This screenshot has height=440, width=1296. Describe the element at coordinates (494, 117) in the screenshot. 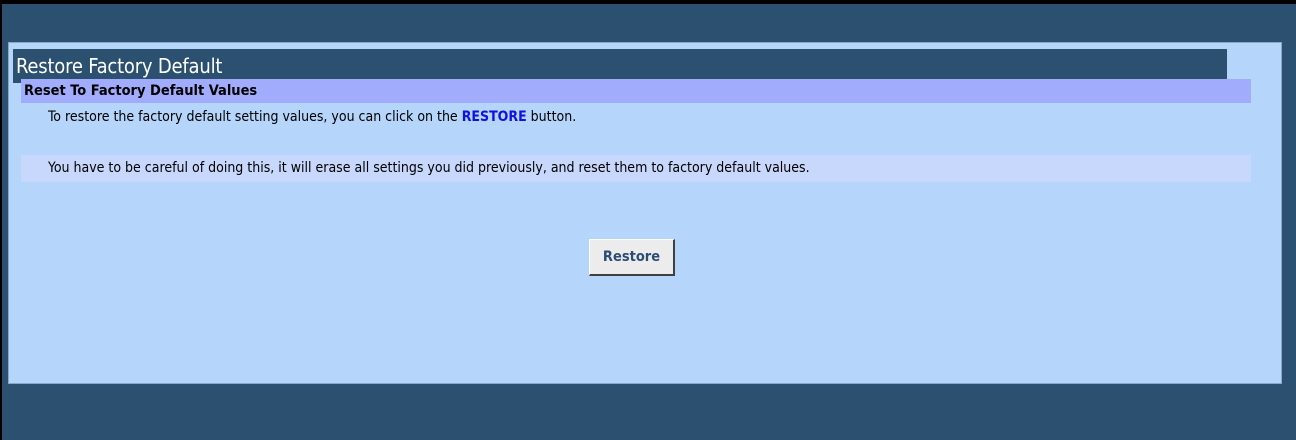

I see `restore-keyword: RESTORE` at that location.